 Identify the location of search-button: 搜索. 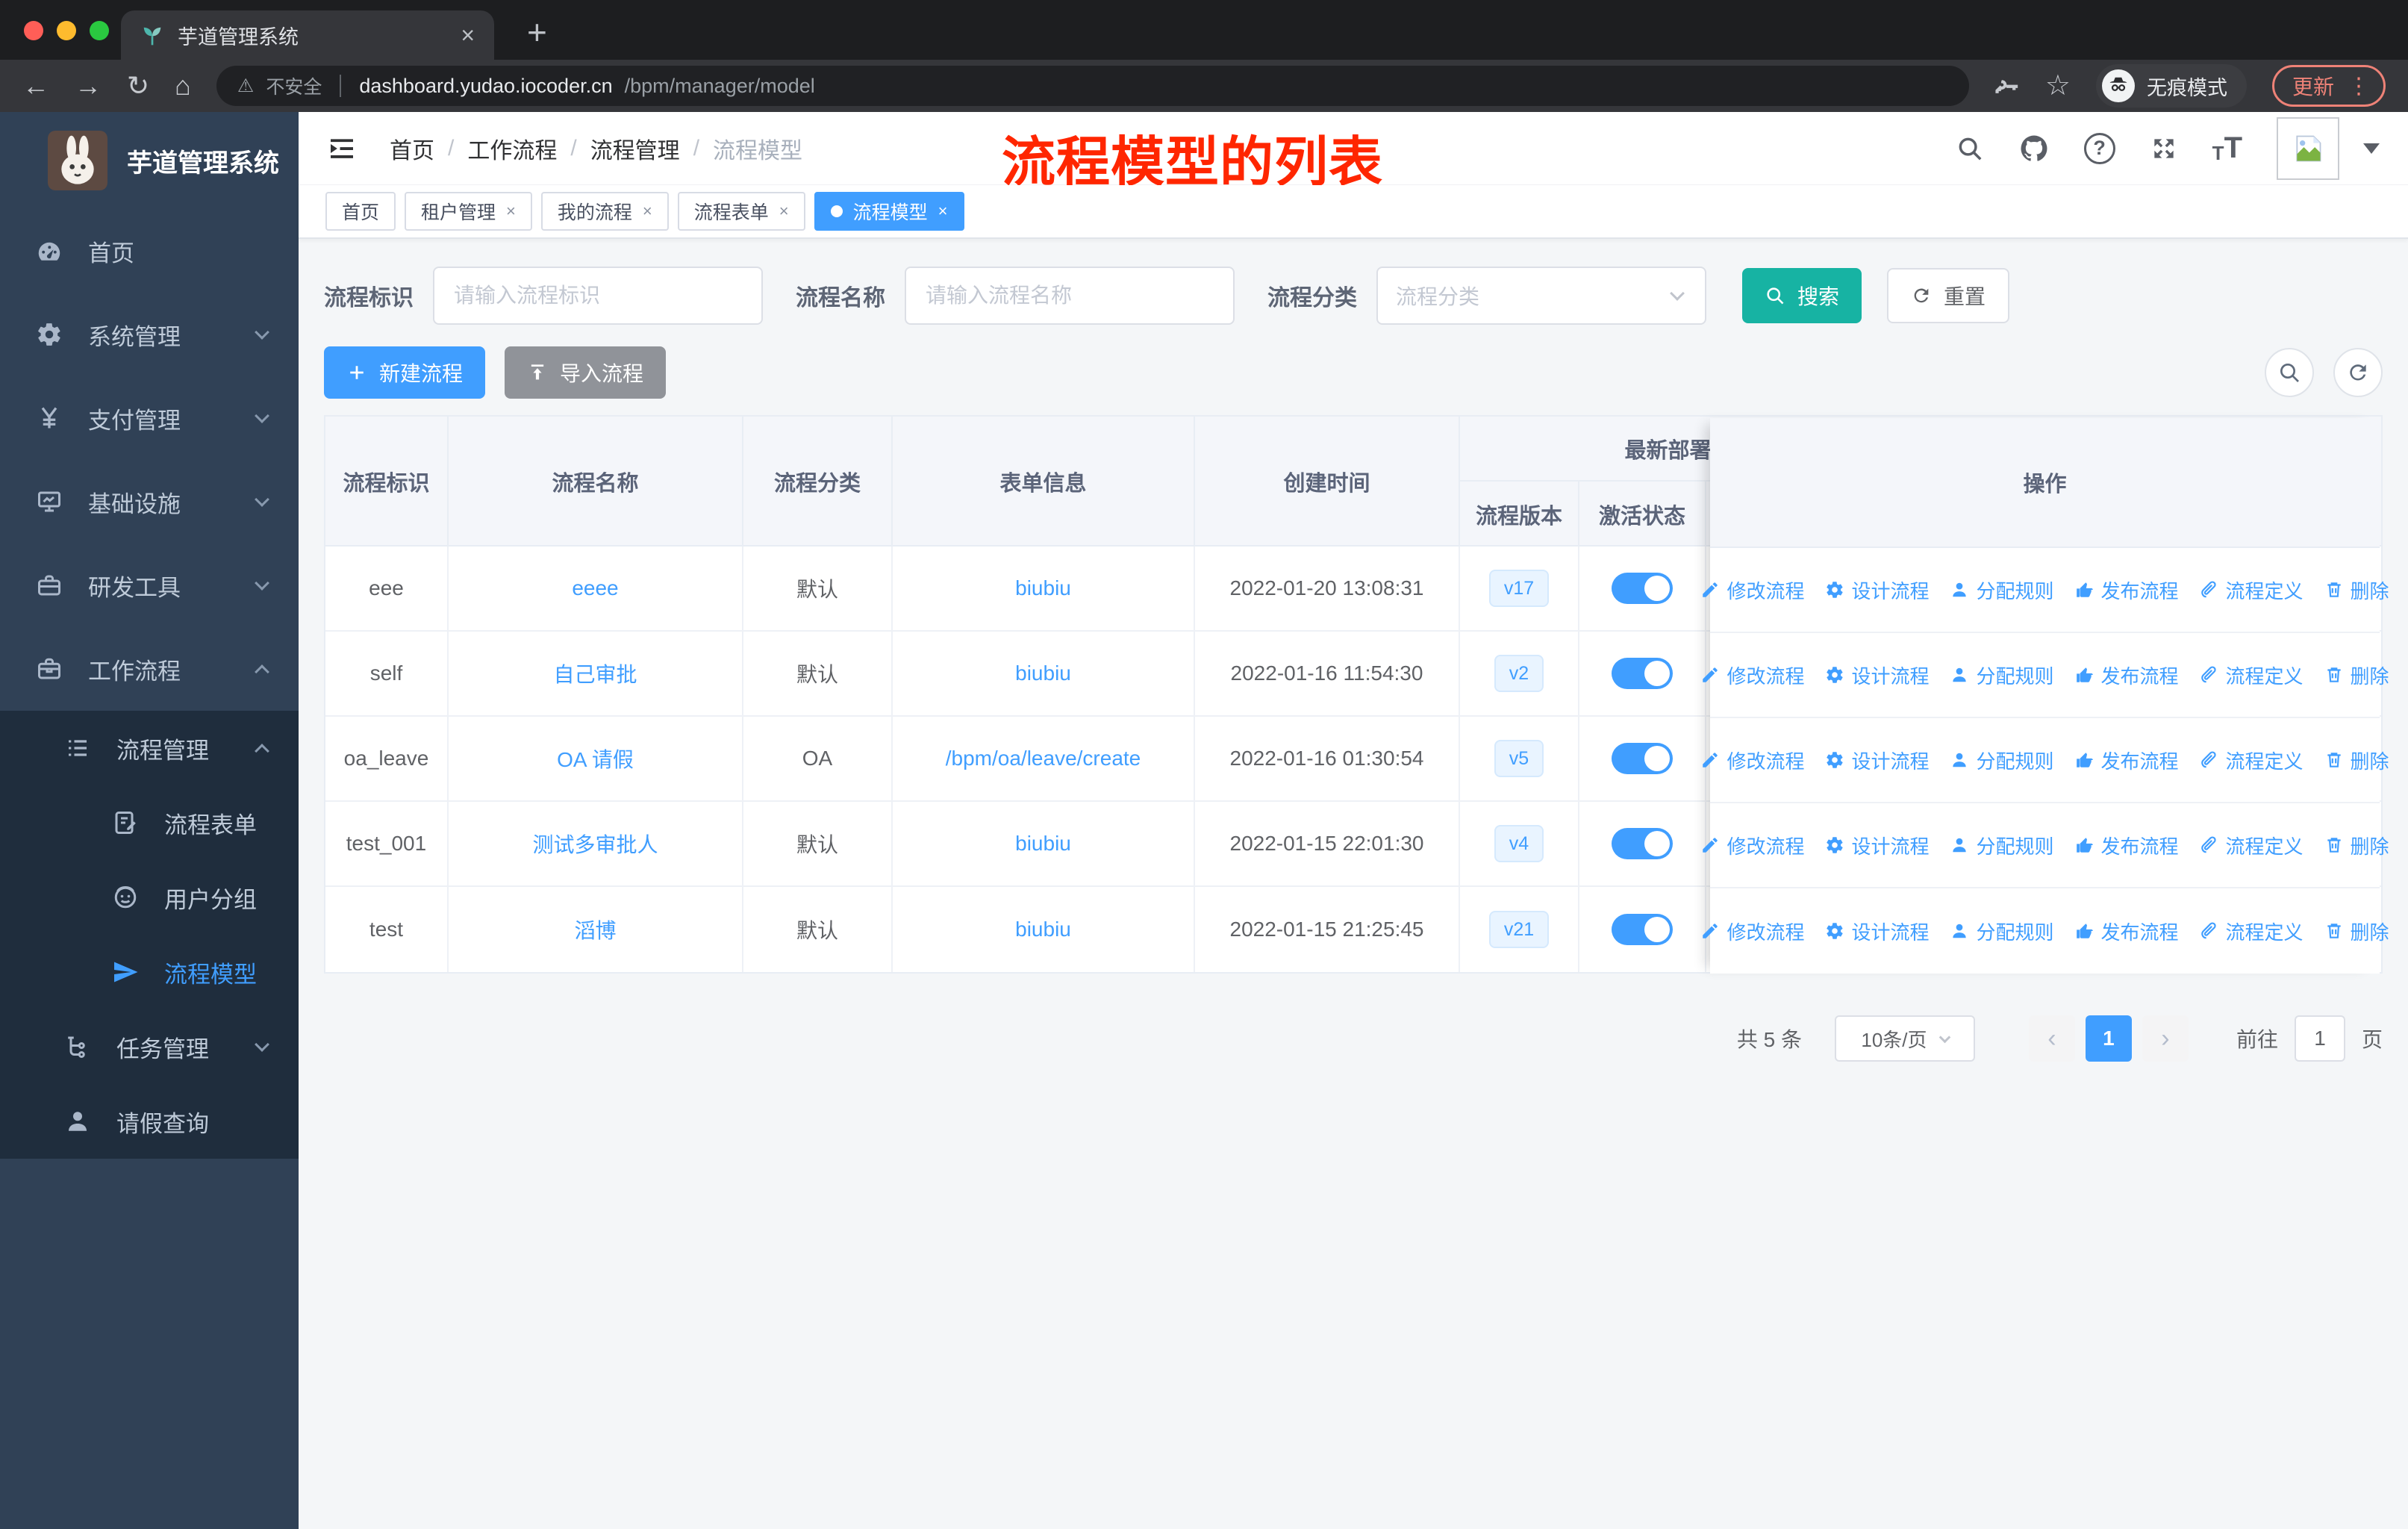
(1802, 295).